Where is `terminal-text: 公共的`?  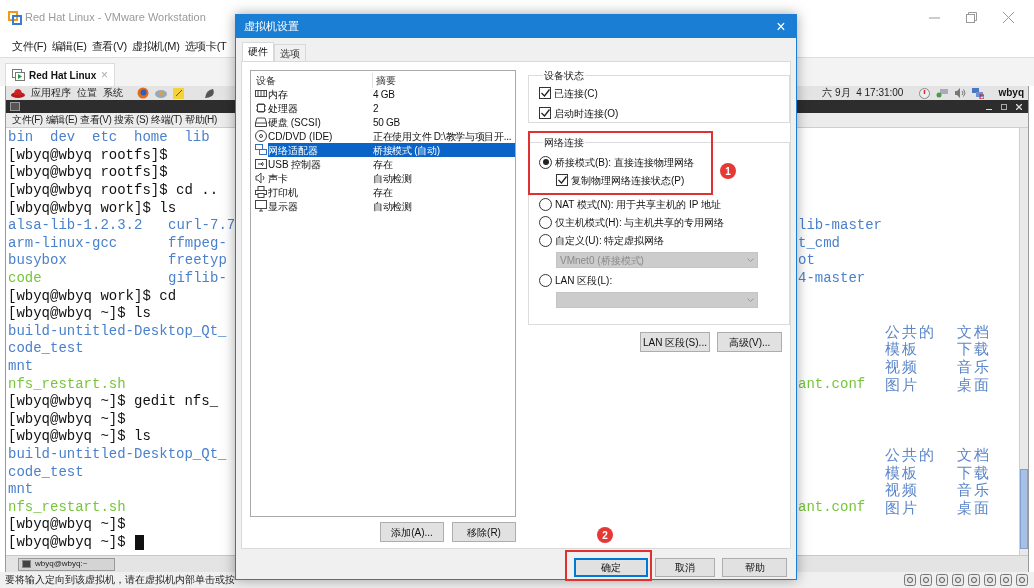 terminal-text: 公共的 is located at coordinates (911, 454).